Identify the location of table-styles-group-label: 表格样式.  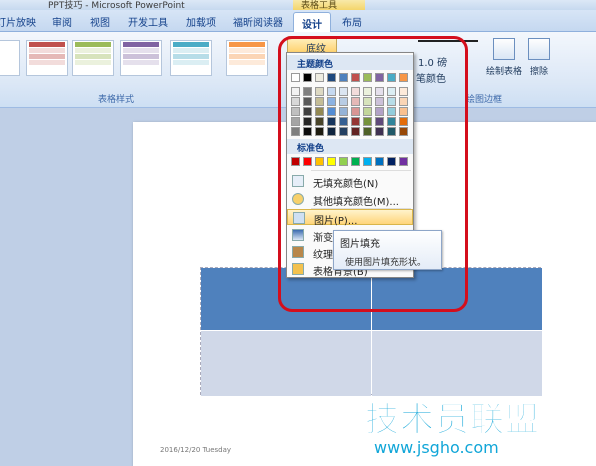
(116, 100).